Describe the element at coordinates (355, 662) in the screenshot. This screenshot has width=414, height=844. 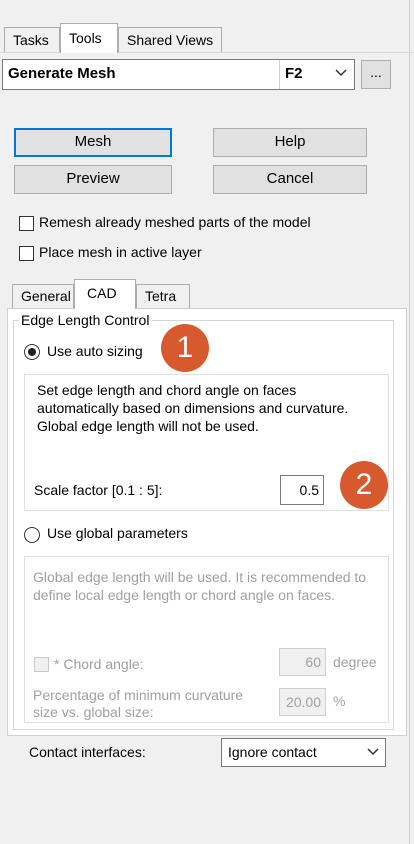
I see `chord-angle-unit: degree` at that location.